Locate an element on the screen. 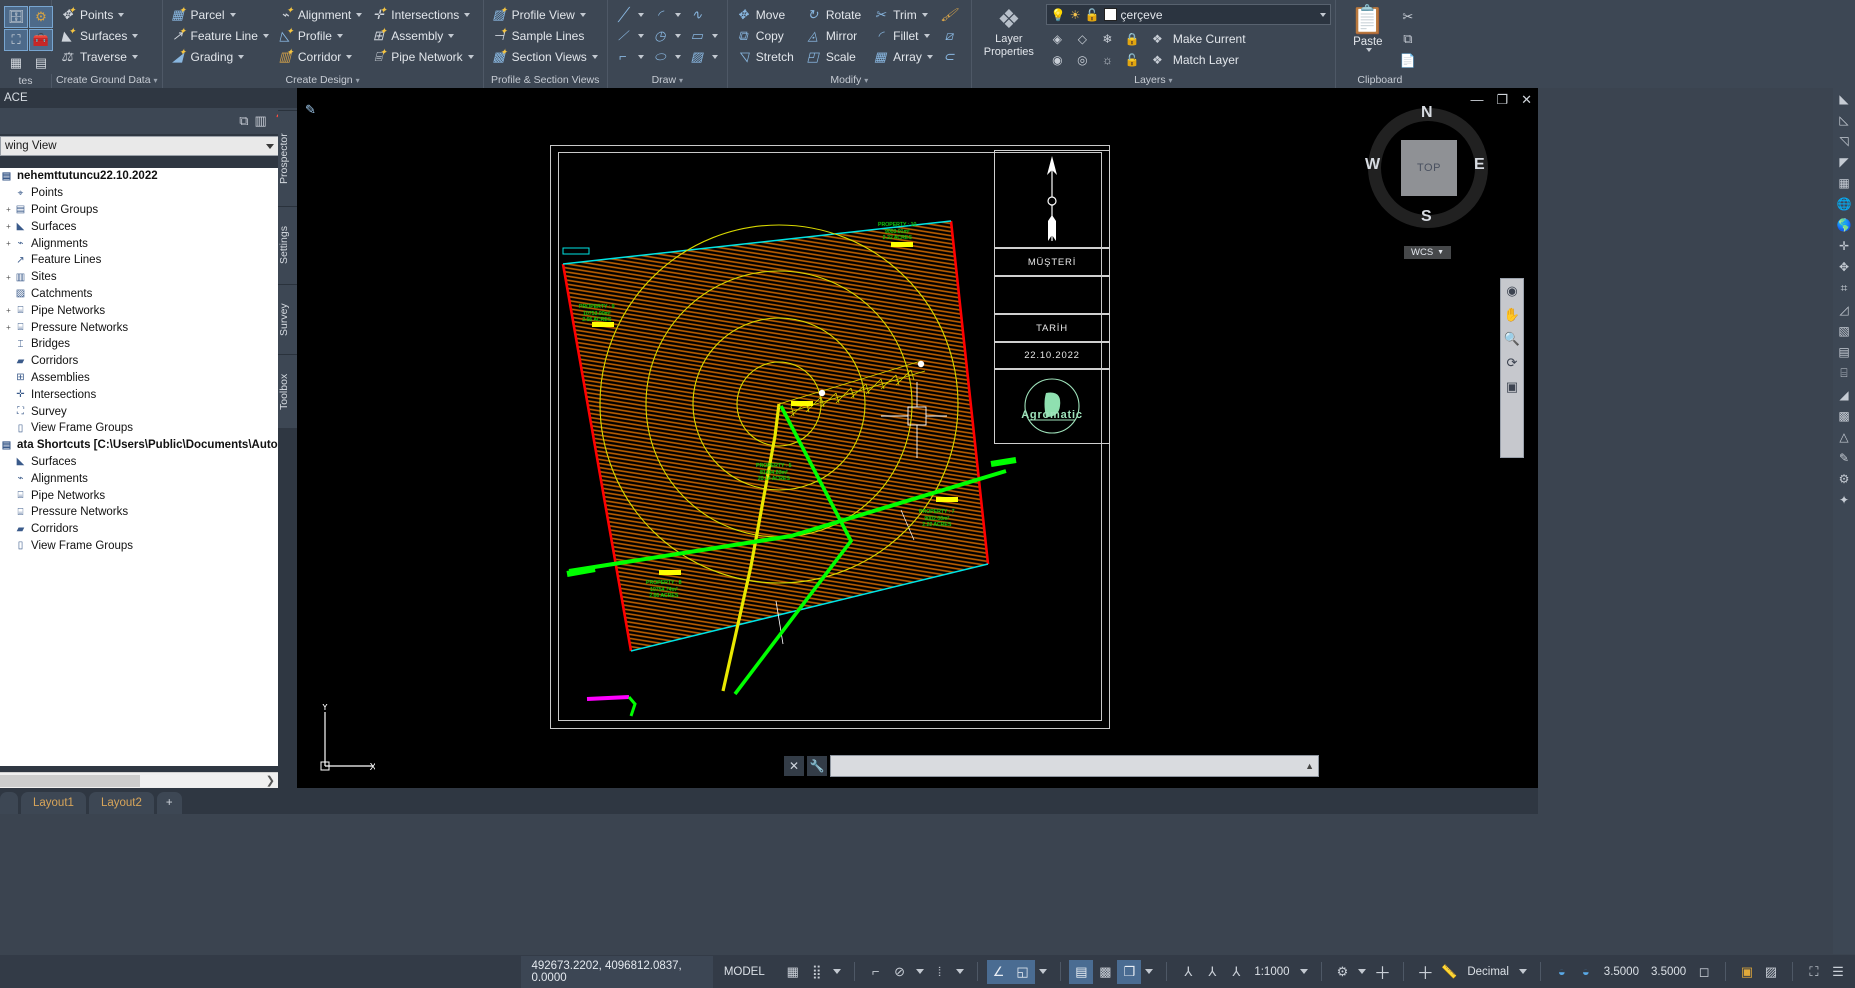 This screenshot has width=1855, height=988. grading-tool-icon: ◢ is located at coordinates (1843, 395).